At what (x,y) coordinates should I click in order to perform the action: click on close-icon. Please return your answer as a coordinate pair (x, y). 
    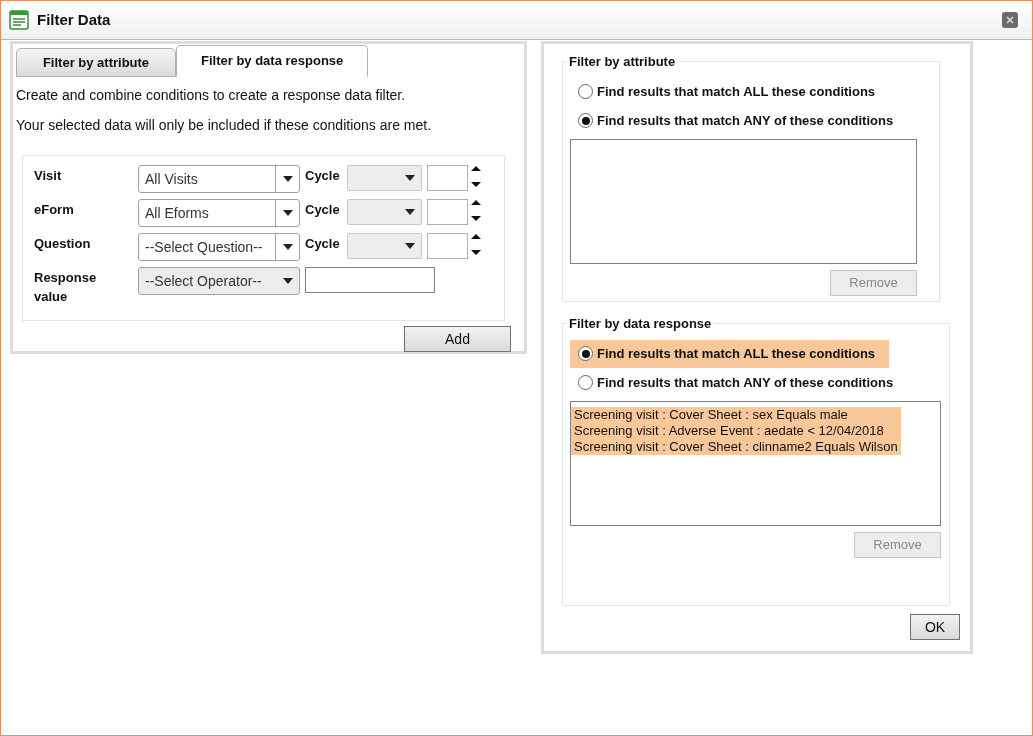
    Looking at the image, I should click on (1010, 20).